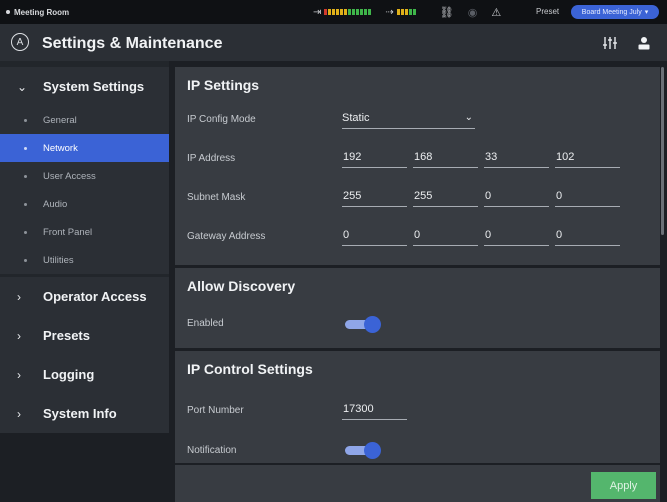 The image size is (667, 502). I want to click on gateway-octet-1: 0, so click(374, 236).